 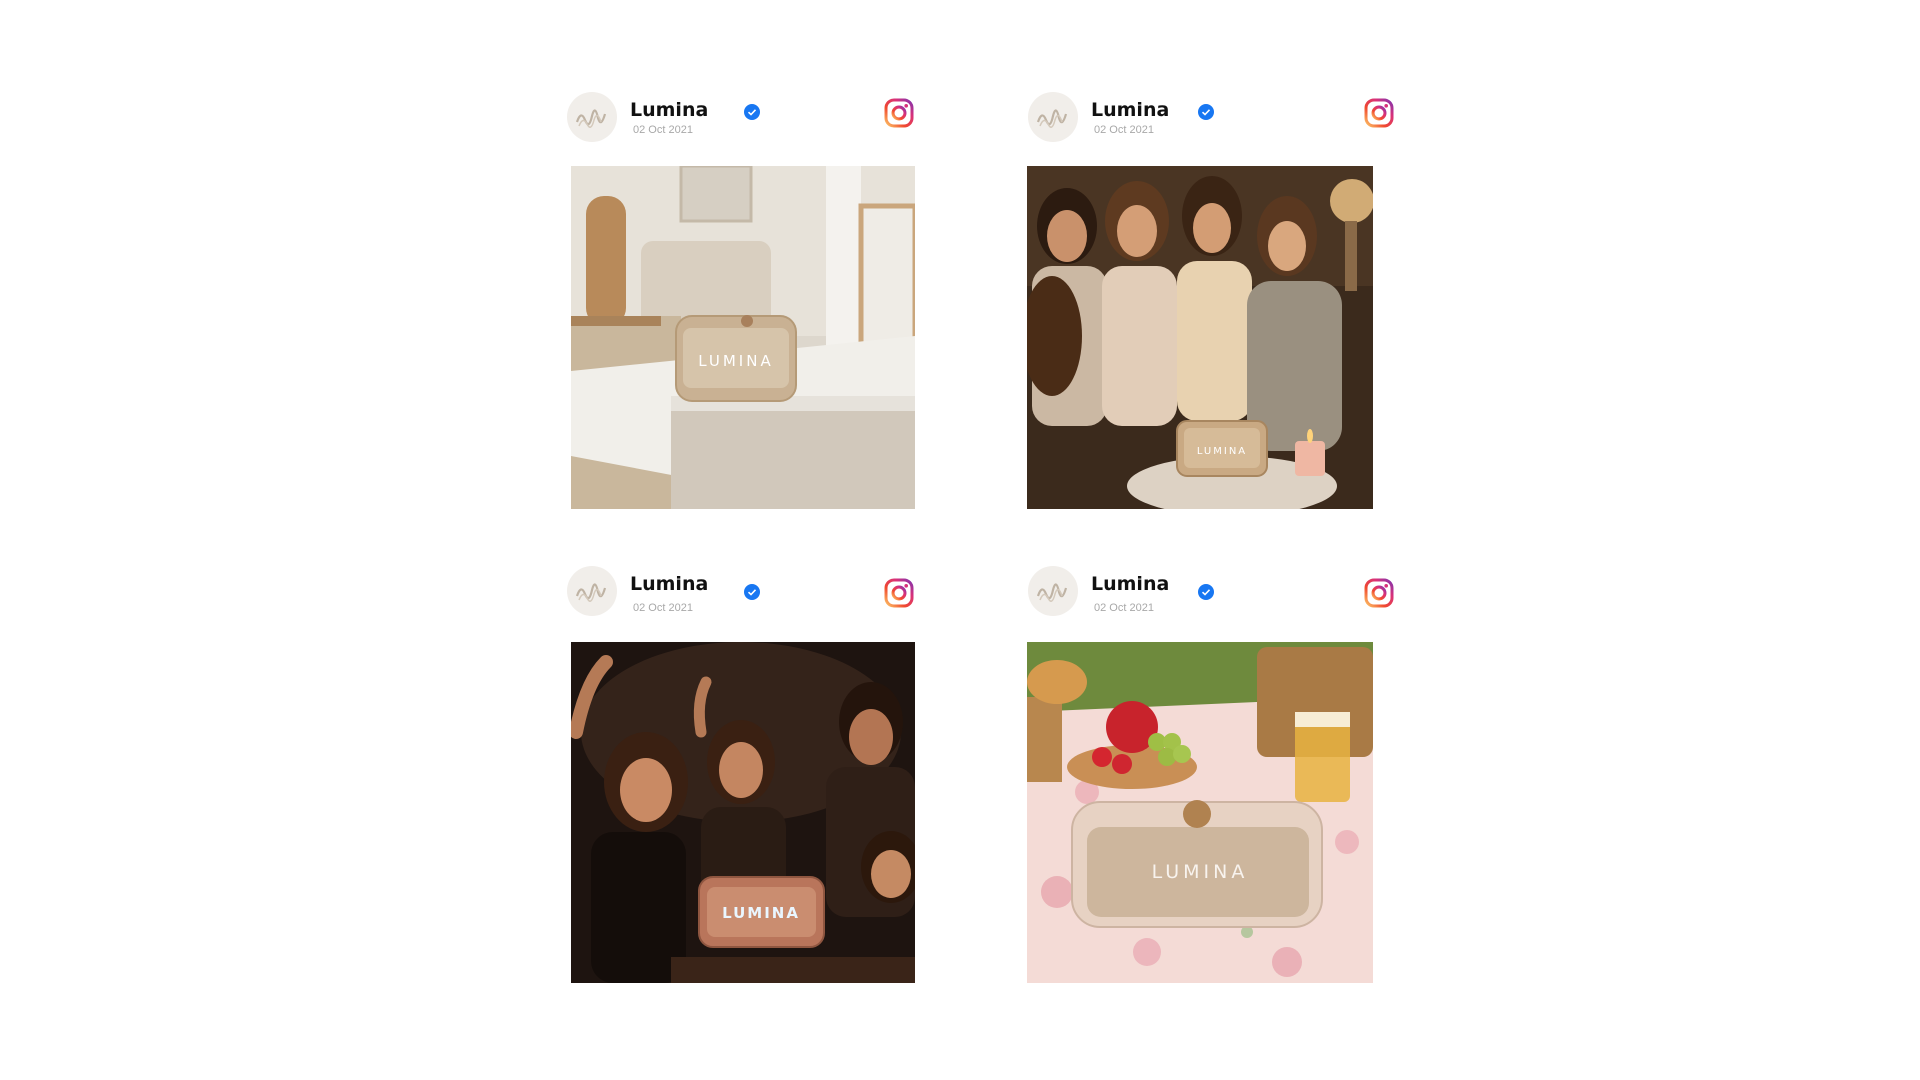 I want to click on post-image-friends-evening: LUMINA, so click(x=1200, y=337).